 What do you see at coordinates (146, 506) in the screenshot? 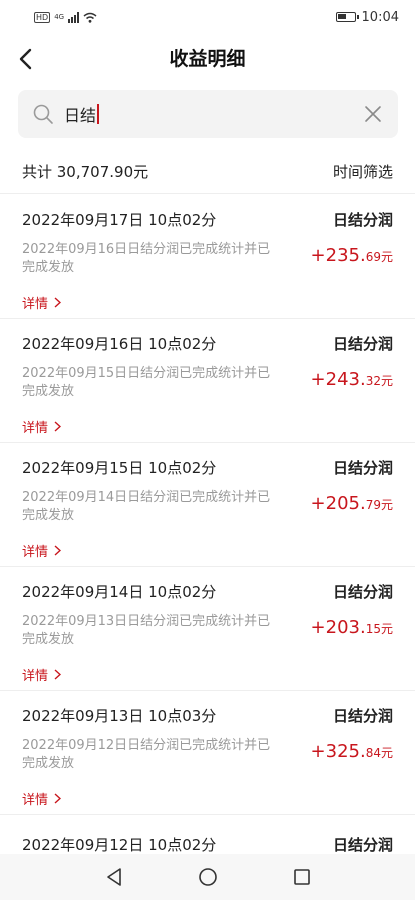
I see `record-description: 2022年09月14日日结分润已完成统计并已完成发放` at bounding box center [146, 506].